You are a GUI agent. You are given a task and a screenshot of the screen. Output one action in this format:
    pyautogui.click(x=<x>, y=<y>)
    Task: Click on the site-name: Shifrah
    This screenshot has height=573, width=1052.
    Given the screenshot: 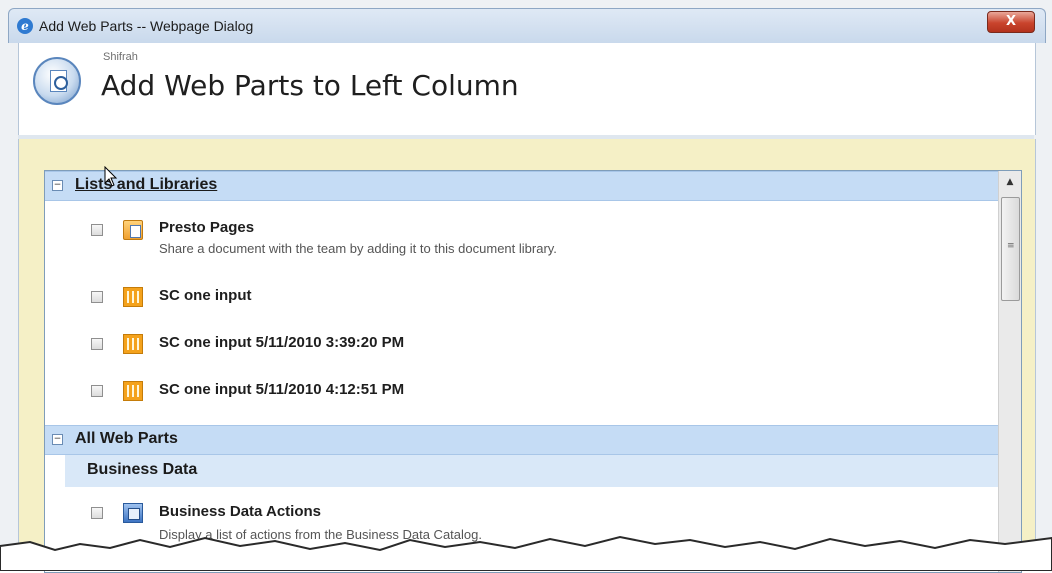 What is the action you would take?
    pyautogui.click(x=120, y=57)
    